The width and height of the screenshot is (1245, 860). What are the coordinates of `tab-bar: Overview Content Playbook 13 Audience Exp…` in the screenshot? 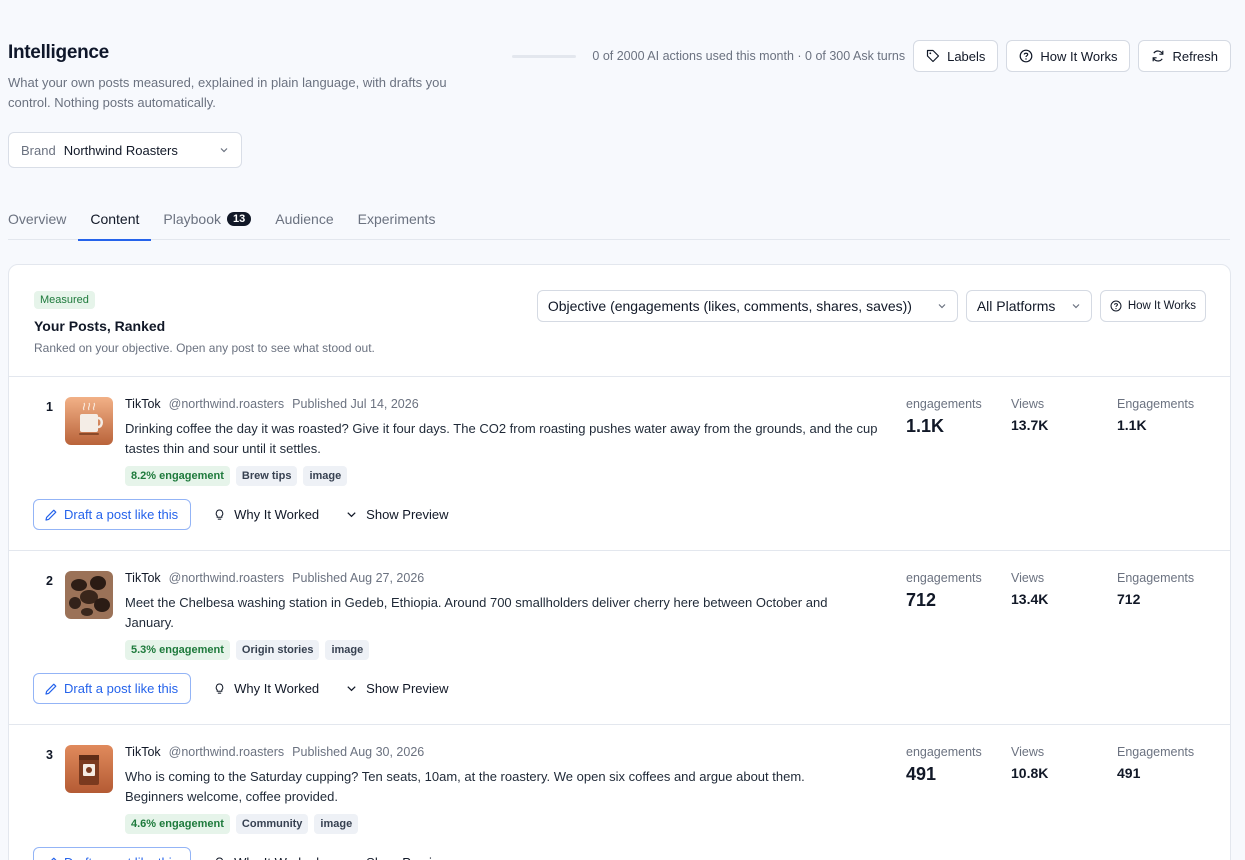 It's located at (619, 219).